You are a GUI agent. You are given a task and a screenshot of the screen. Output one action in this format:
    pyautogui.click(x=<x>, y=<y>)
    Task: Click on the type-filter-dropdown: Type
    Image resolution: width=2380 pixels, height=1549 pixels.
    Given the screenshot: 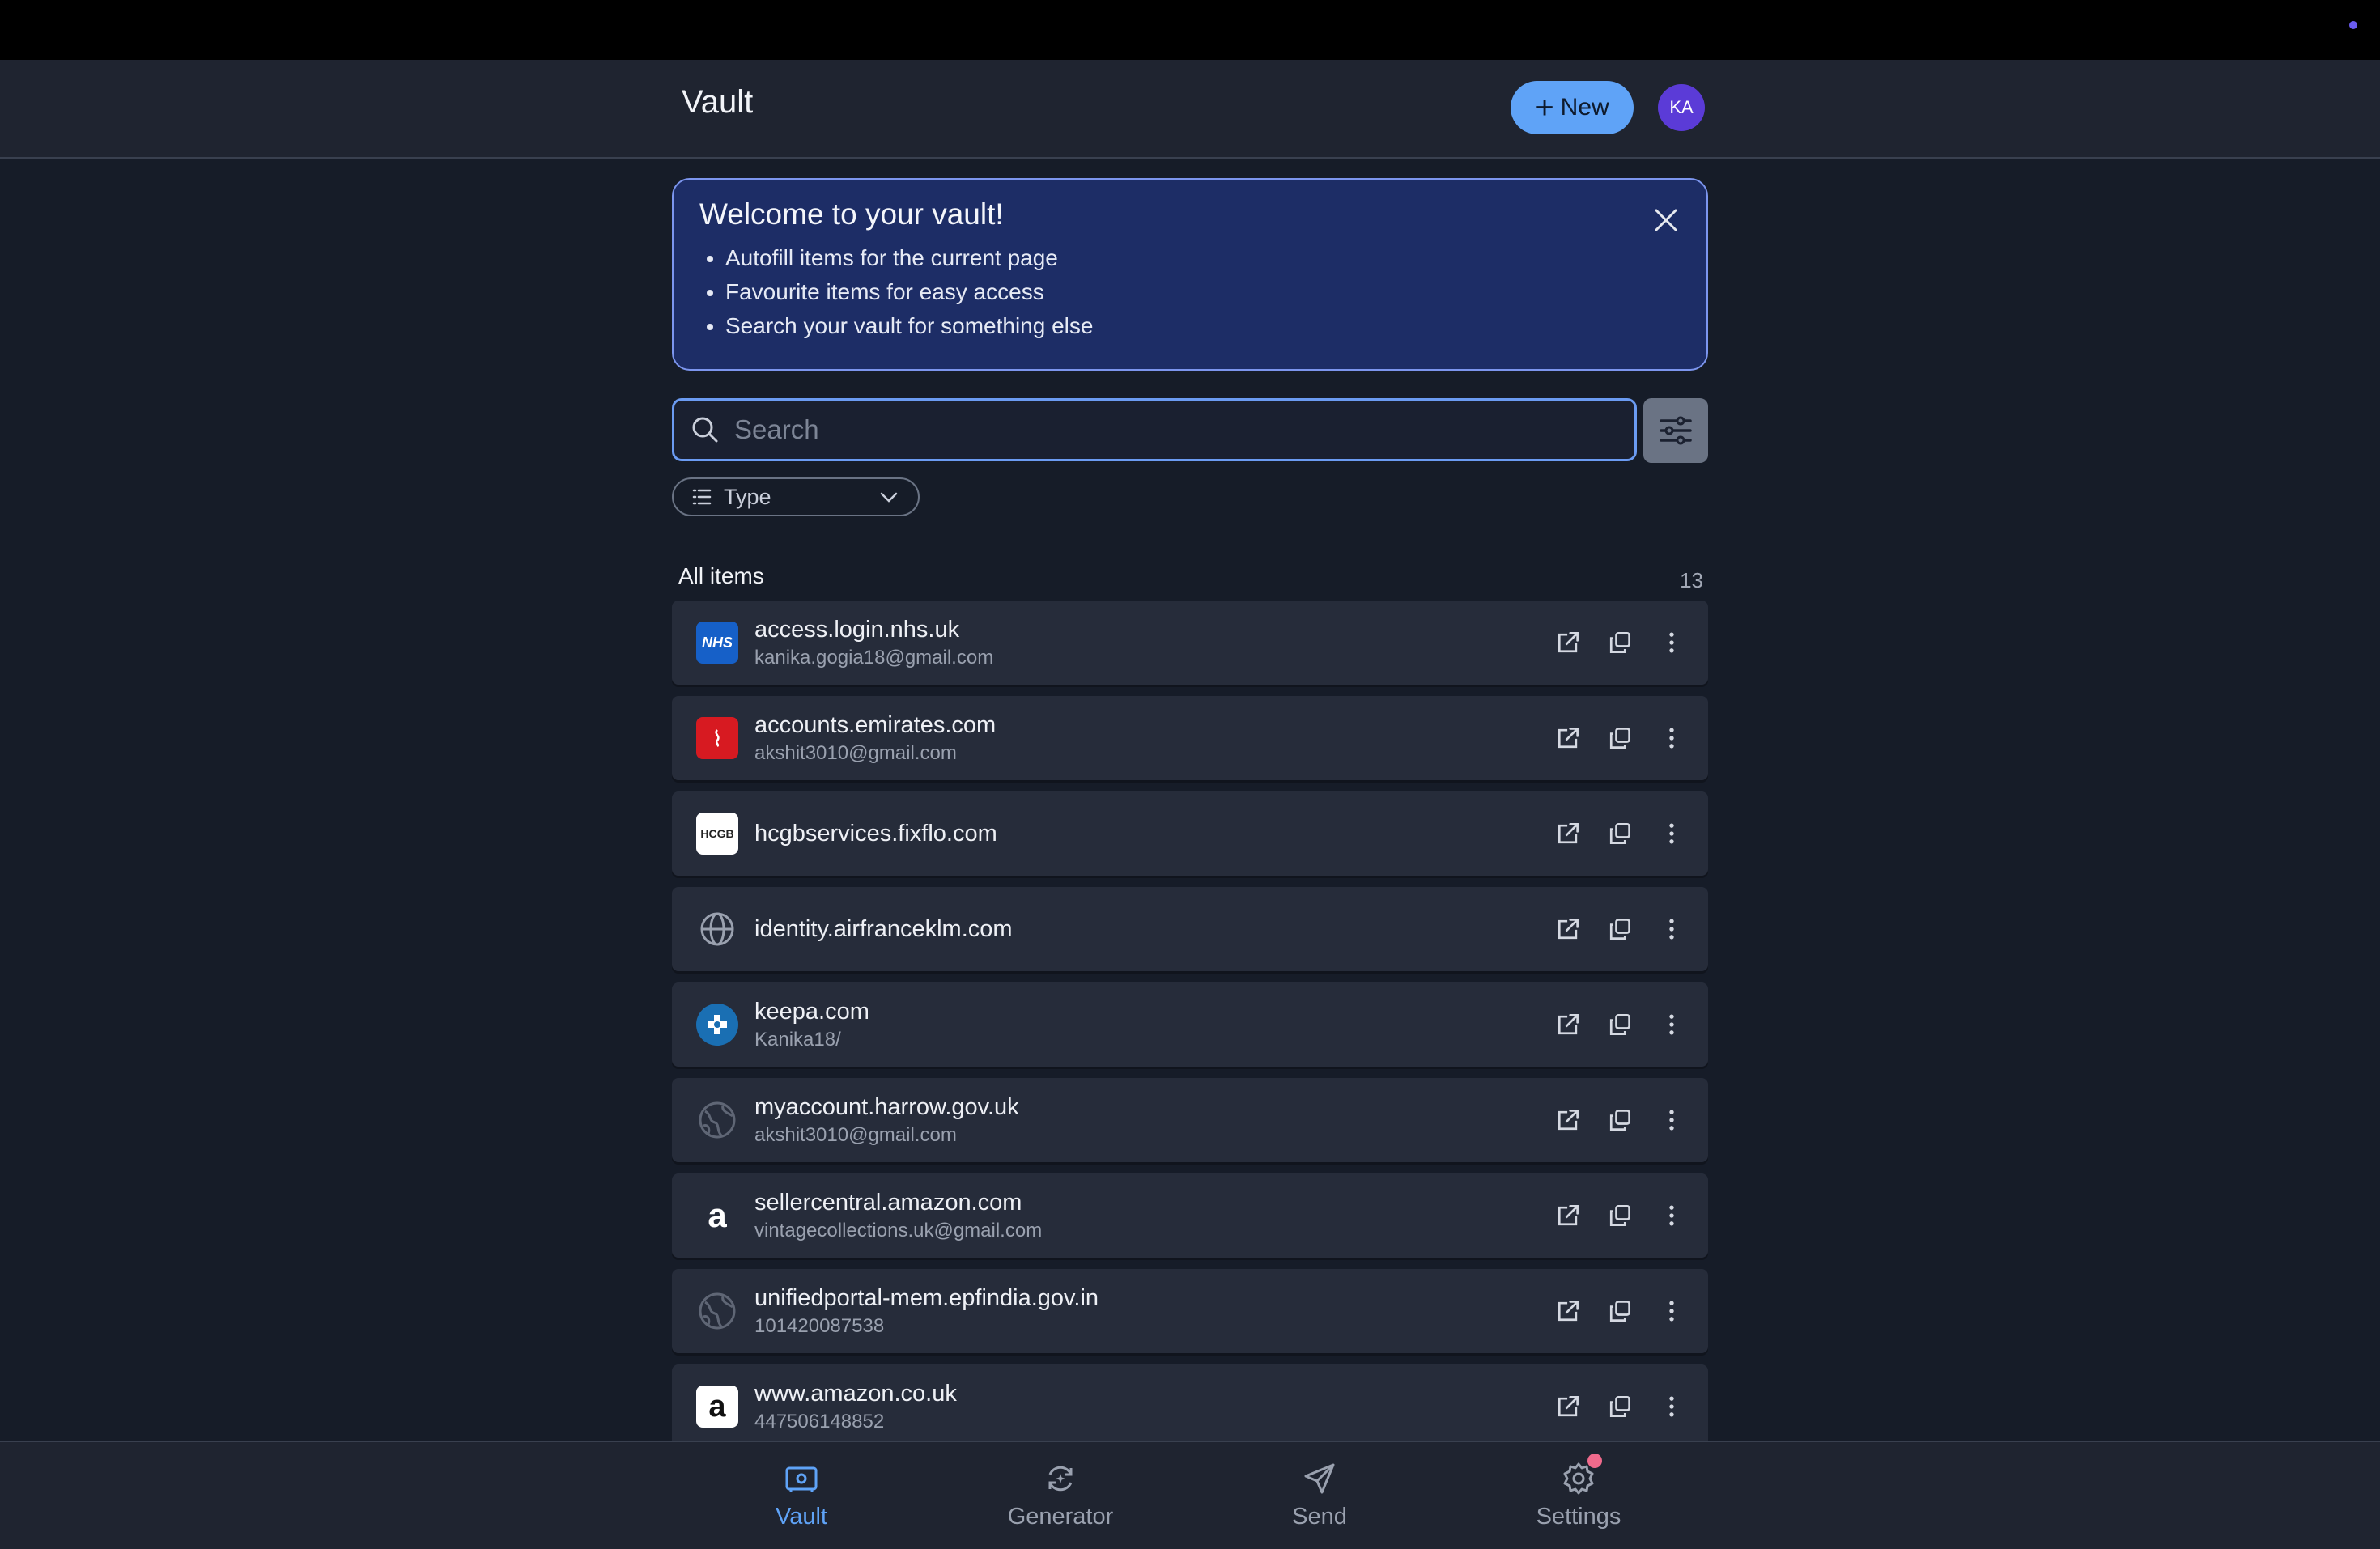 What is the action you would take?
    pyautogui.click(x=796, y=496)
    